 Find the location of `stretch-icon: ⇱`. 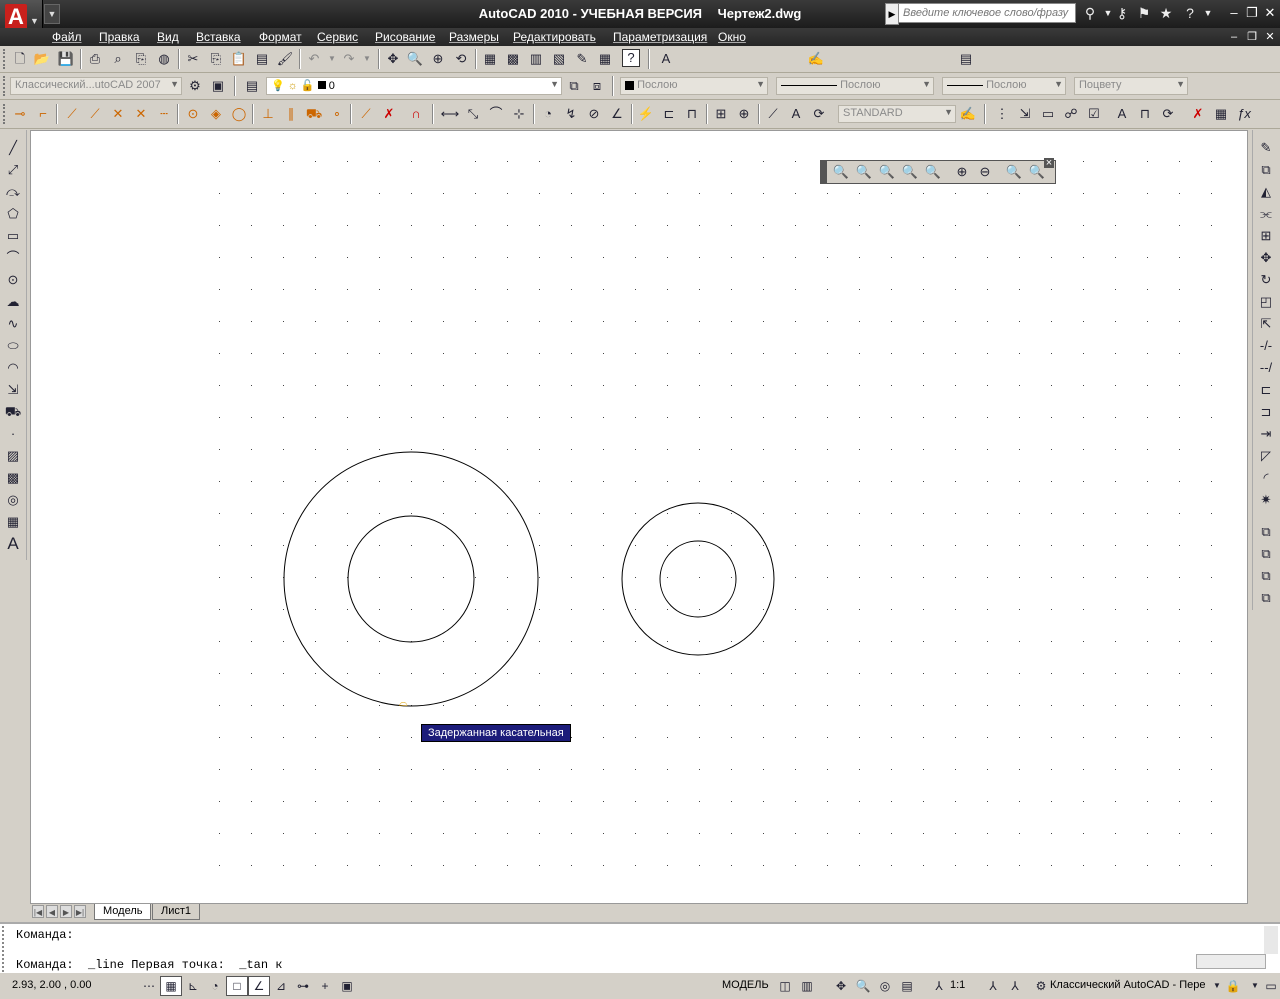

stretch-icon: ⇱ is located at coordinates (1266, 324).